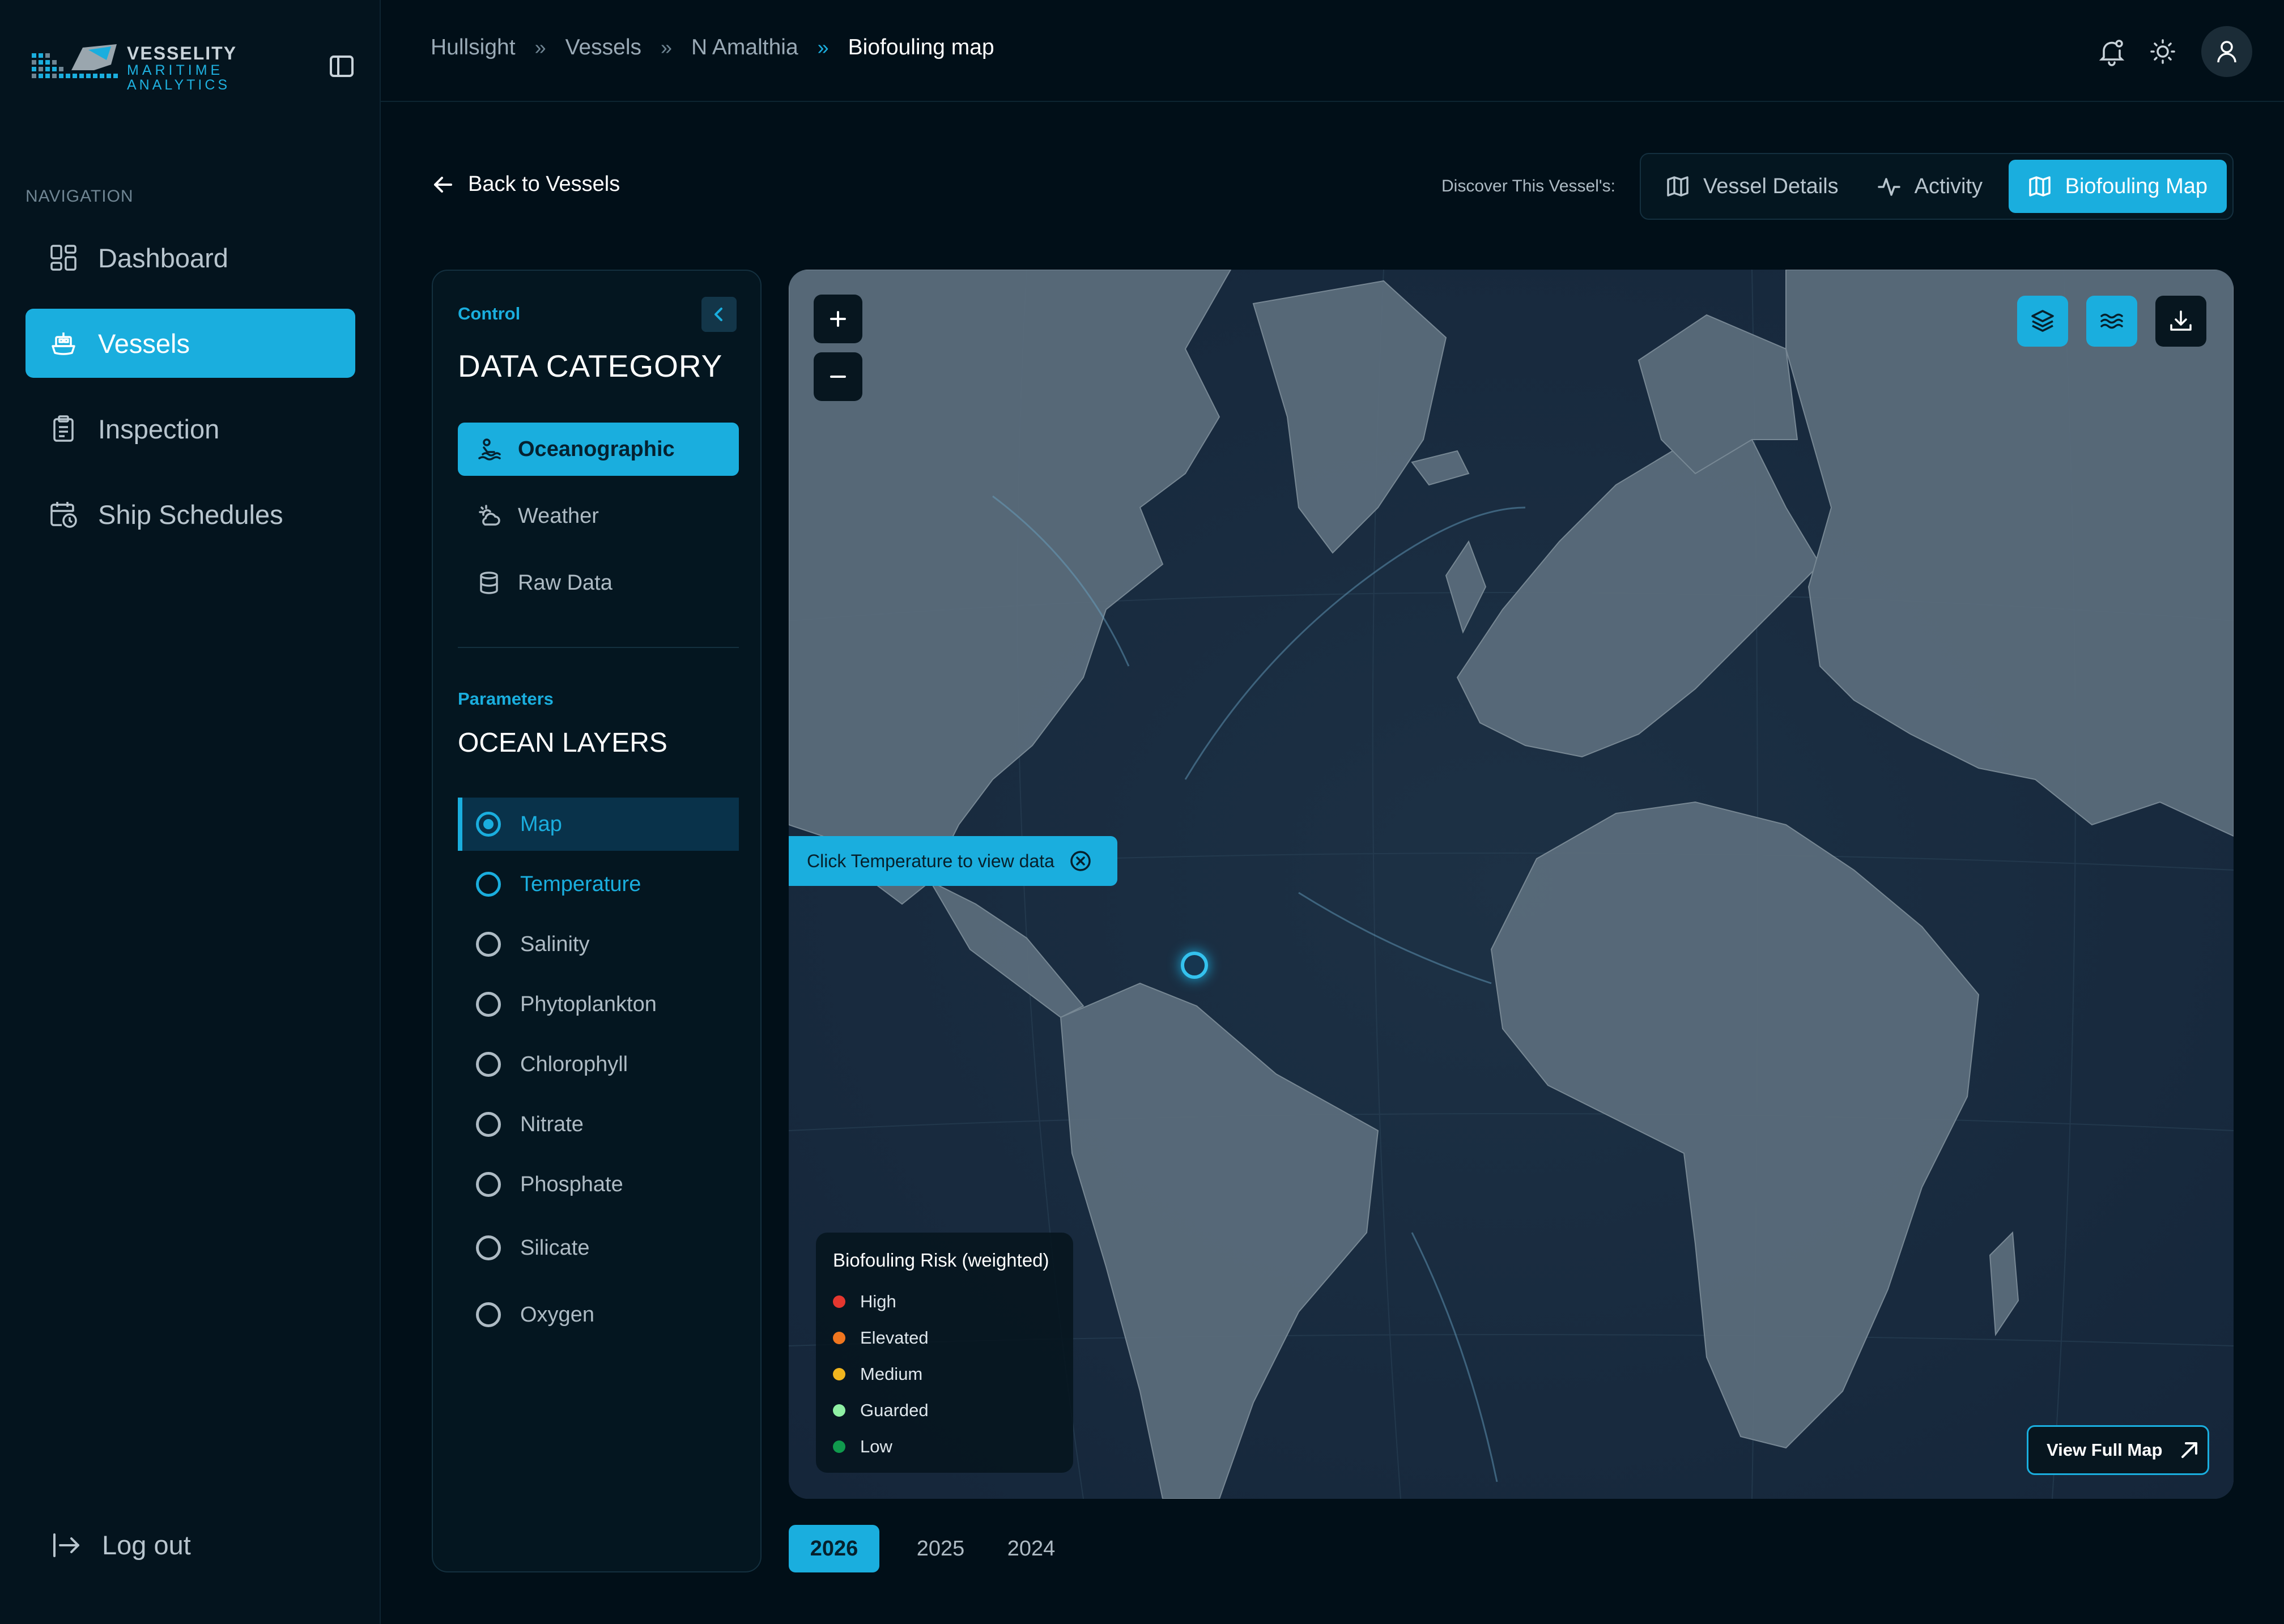 This screenshot has width=2284, height=1624. Describe the element at coordinates (598, 945) in the screenshot. I see `layer-option-salinity: Salinity` at that location.